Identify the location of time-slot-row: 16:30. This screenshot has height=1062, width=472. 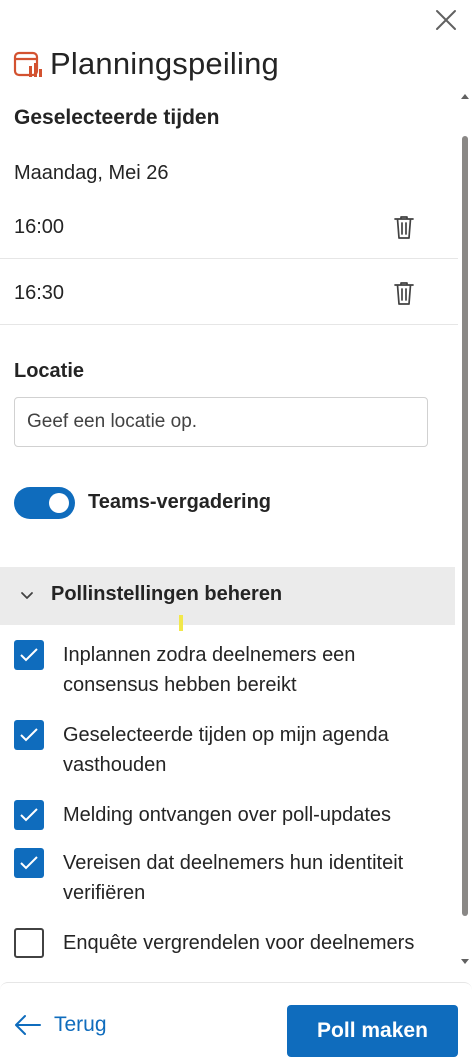
(229, 293).